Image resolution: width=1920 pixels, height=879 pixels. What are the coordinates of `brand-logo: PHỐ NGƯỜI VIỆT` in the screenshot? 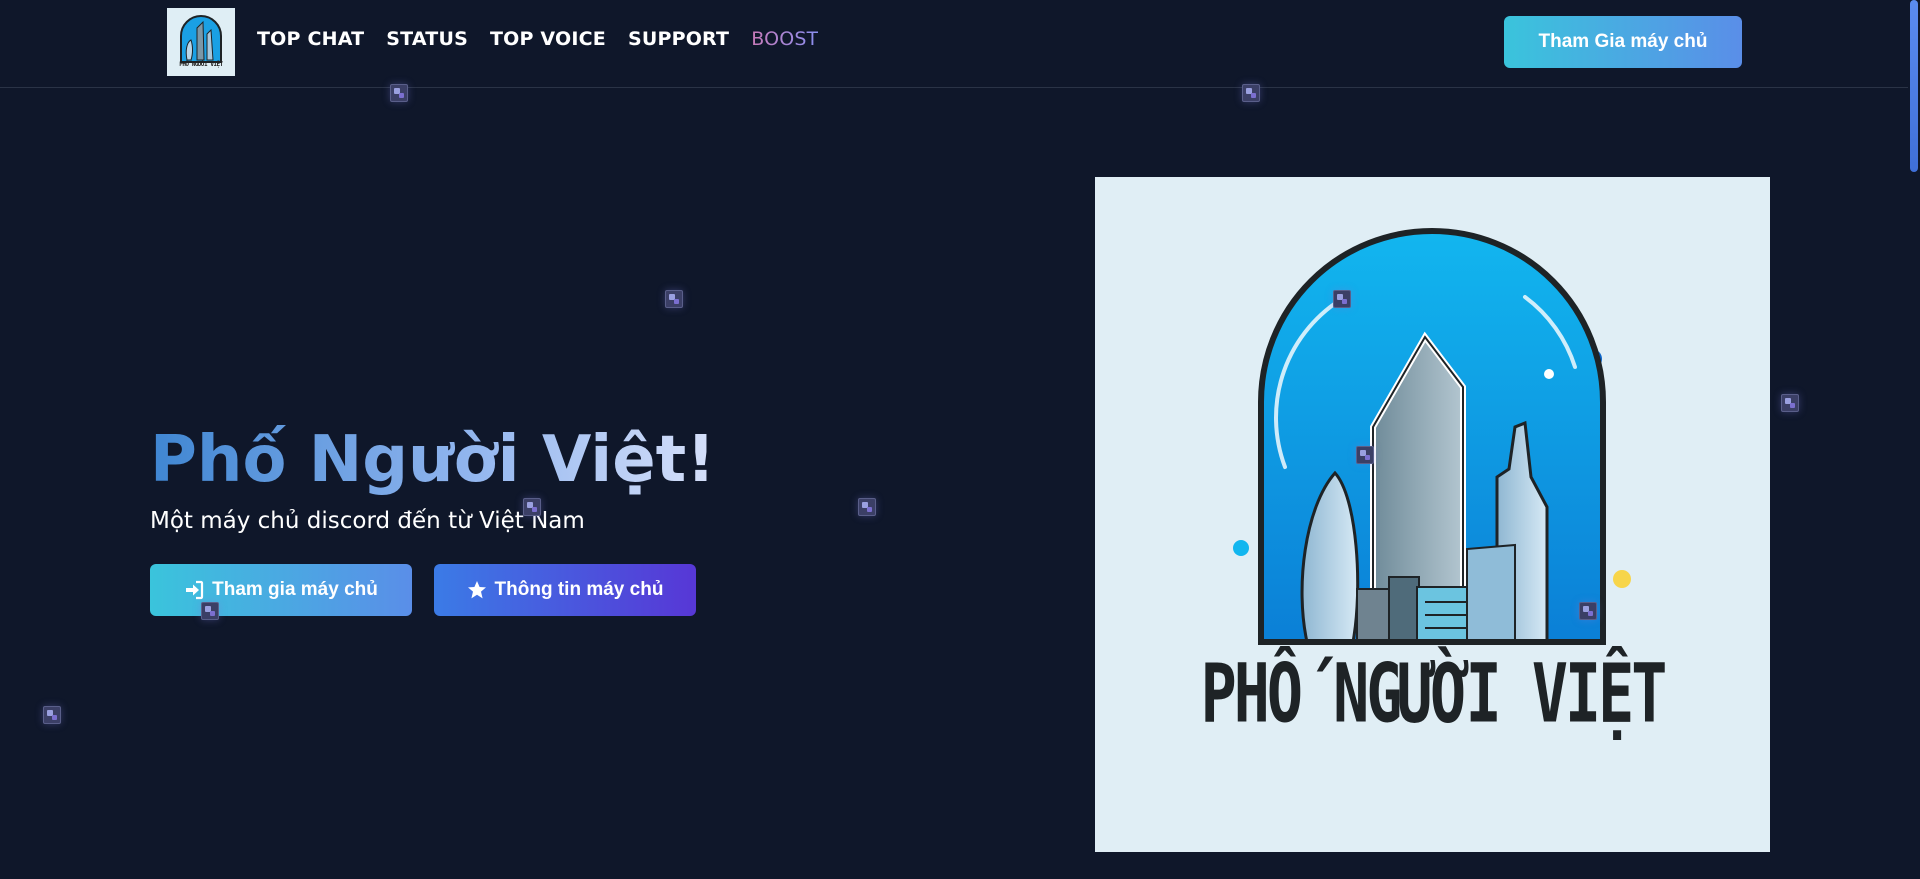 It's located at (201, 42).